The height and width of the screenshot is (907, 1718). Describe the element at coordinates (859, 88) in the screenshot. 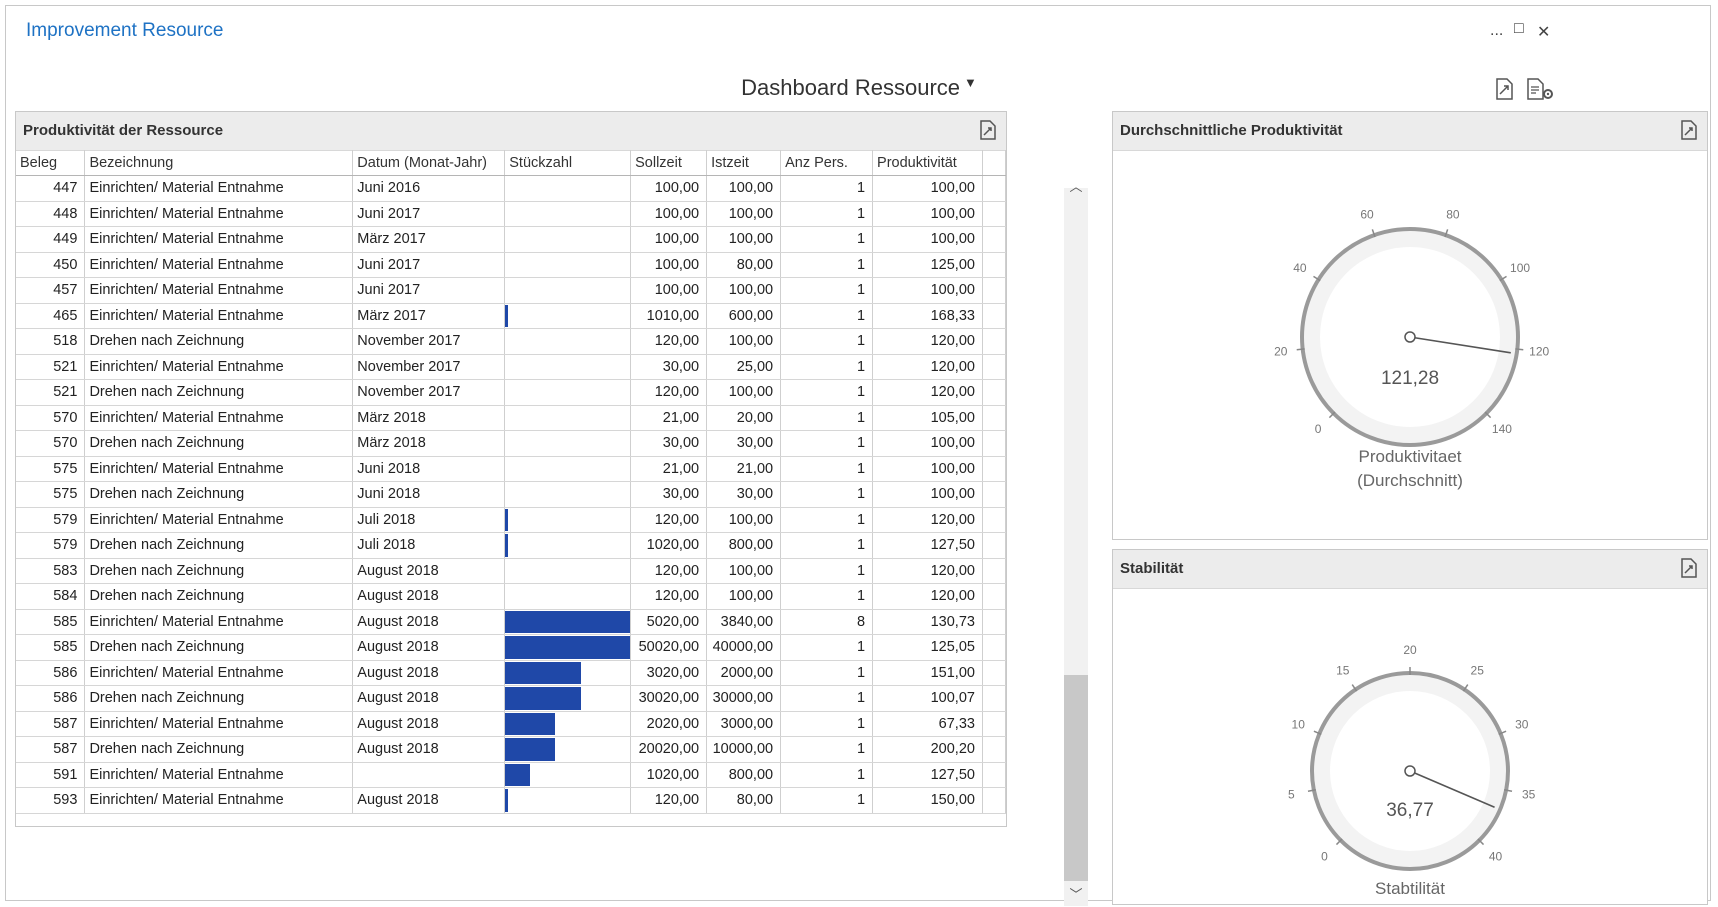

I see `dashboard-title: Dashboard Ressource ▼` at that location.